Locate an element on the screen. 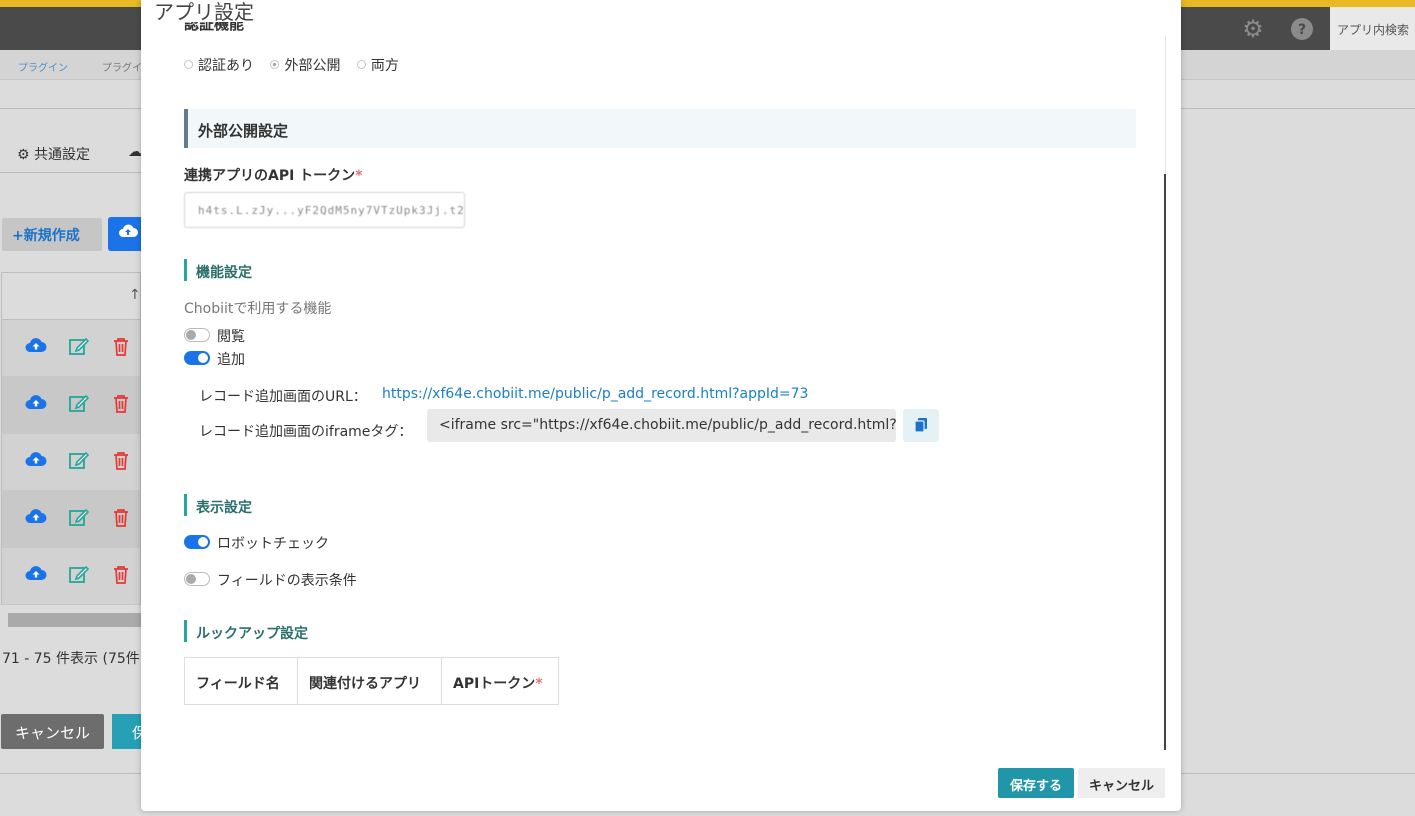  app-search-input: アプリ内検索 is located at coordinates (1372, 28).